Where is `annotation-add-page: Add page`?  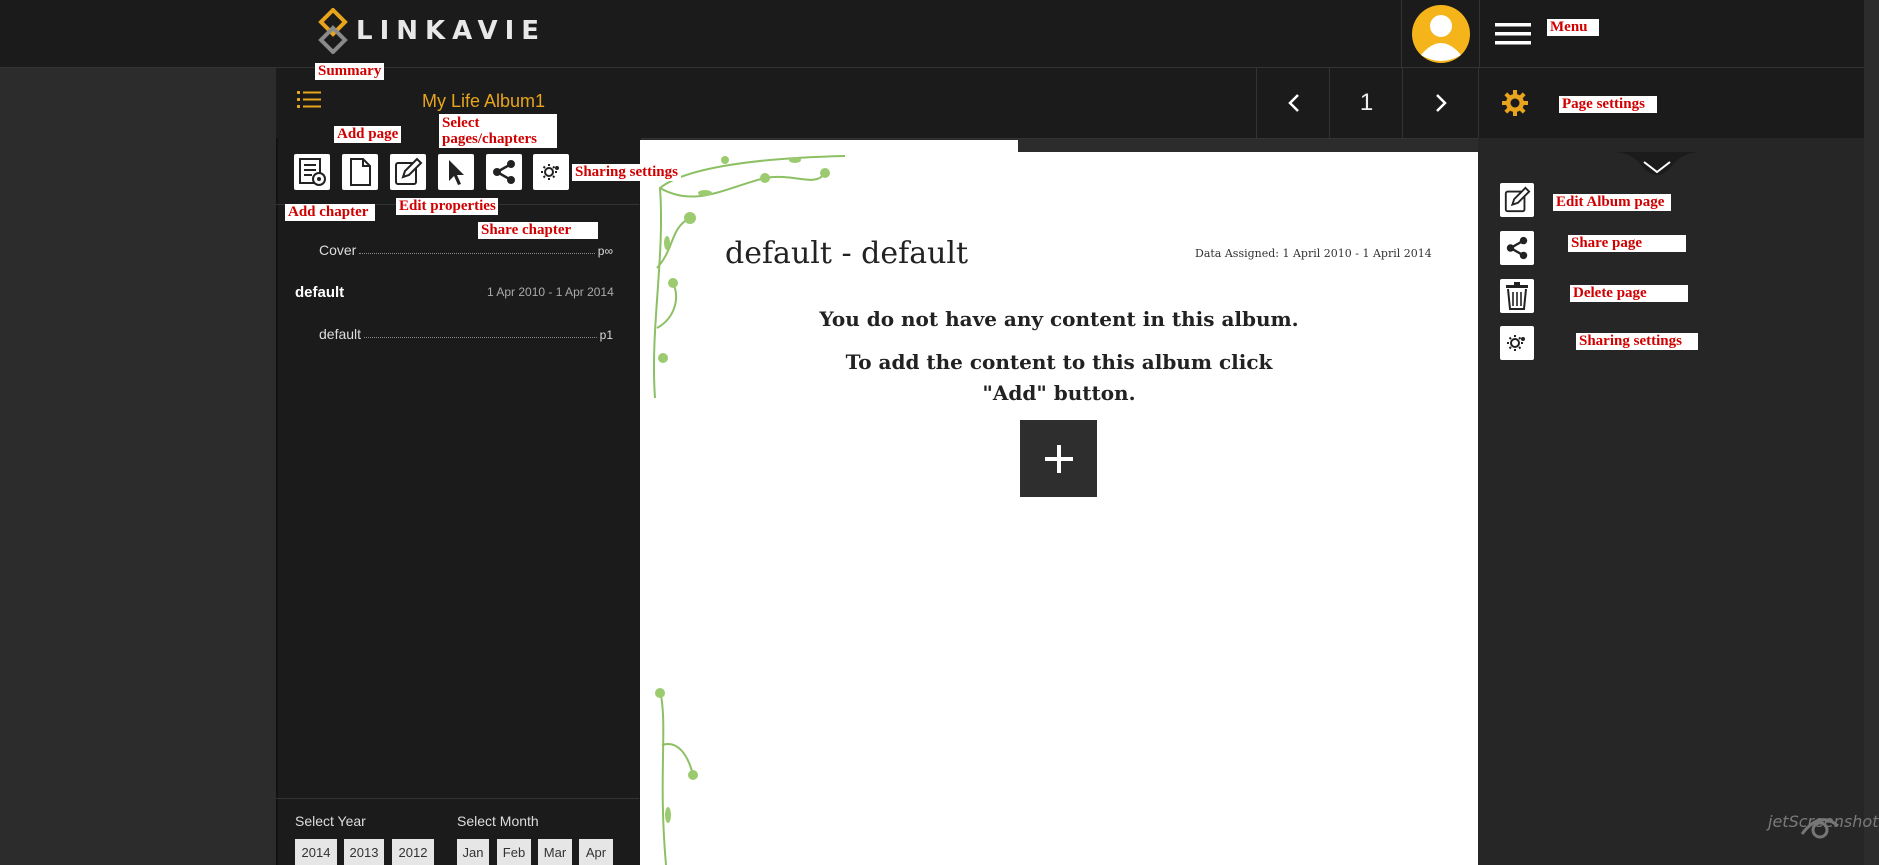
annotation-add-page: Add page is located at coordinates (368, 134).